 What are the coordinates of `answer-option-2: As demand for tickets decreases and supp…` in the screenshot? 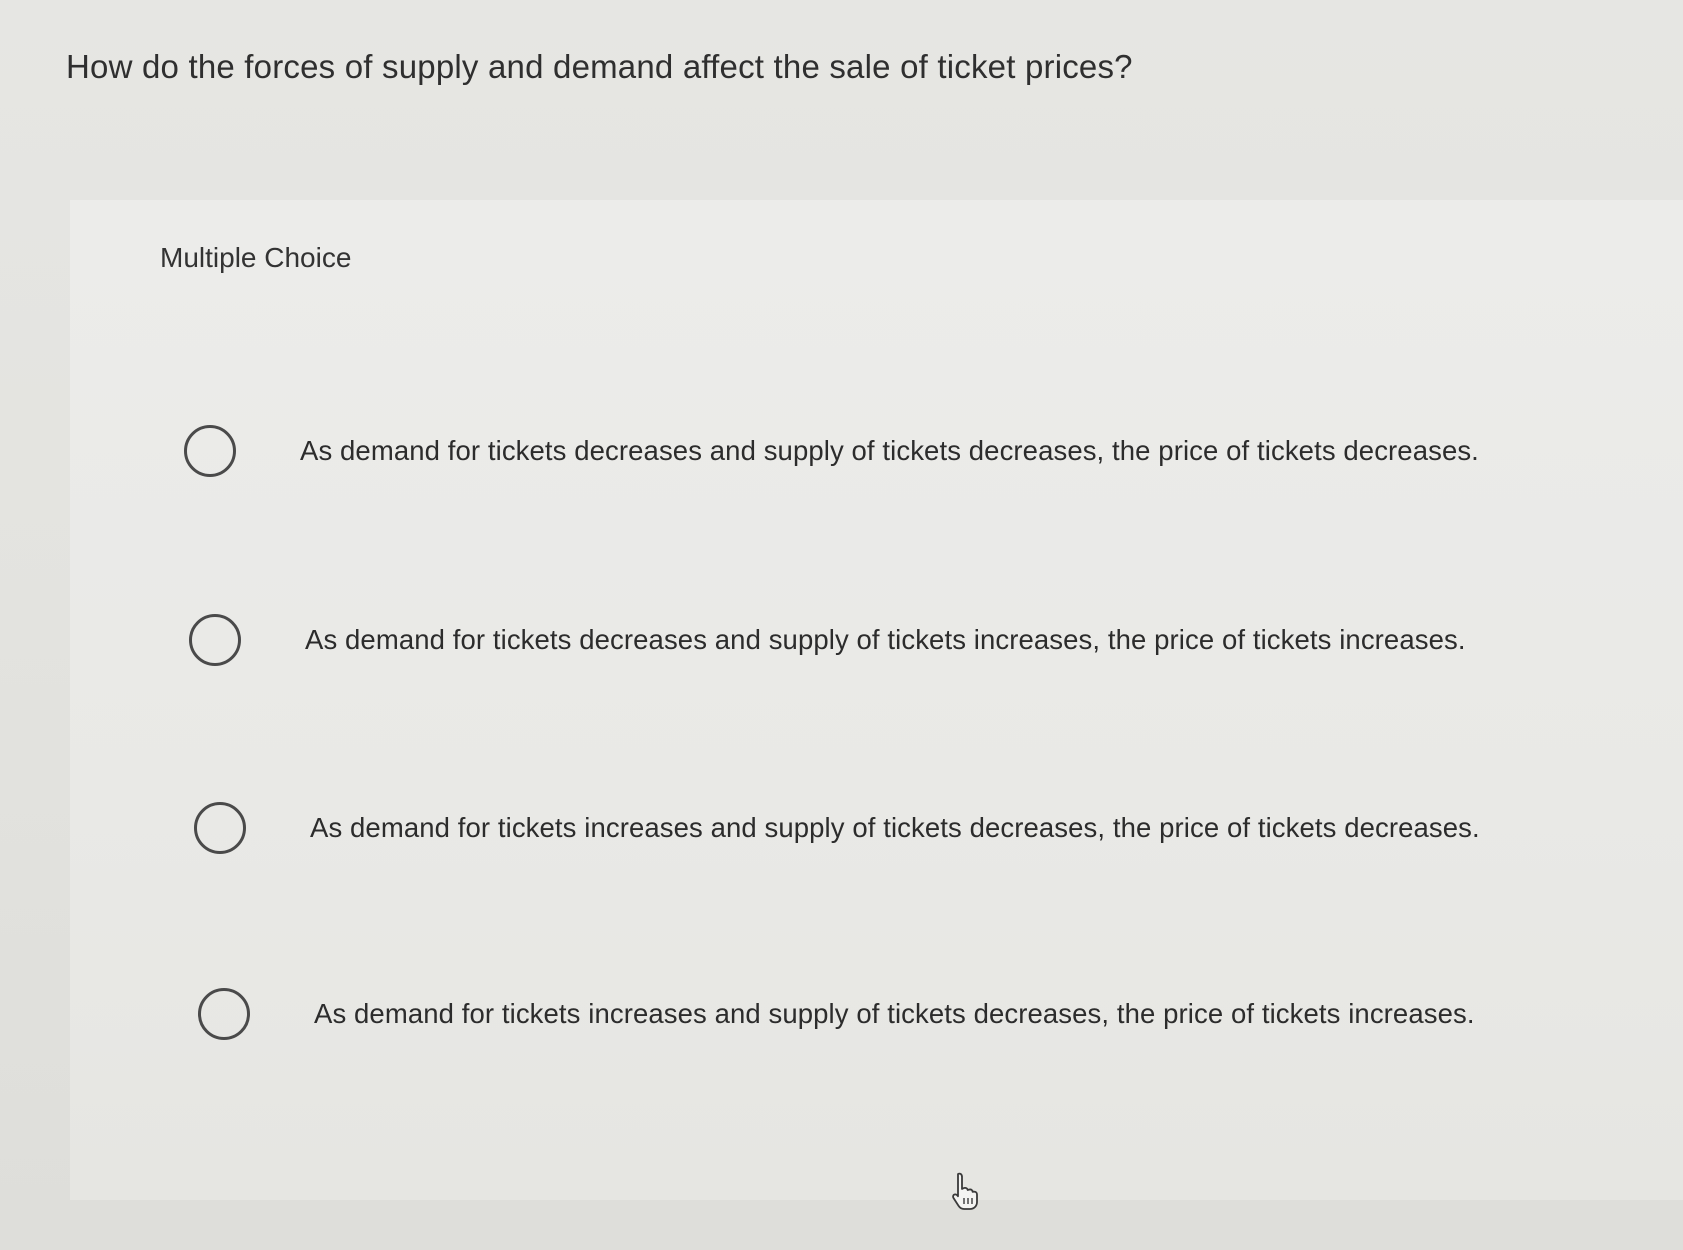 It's located at (827, 640).